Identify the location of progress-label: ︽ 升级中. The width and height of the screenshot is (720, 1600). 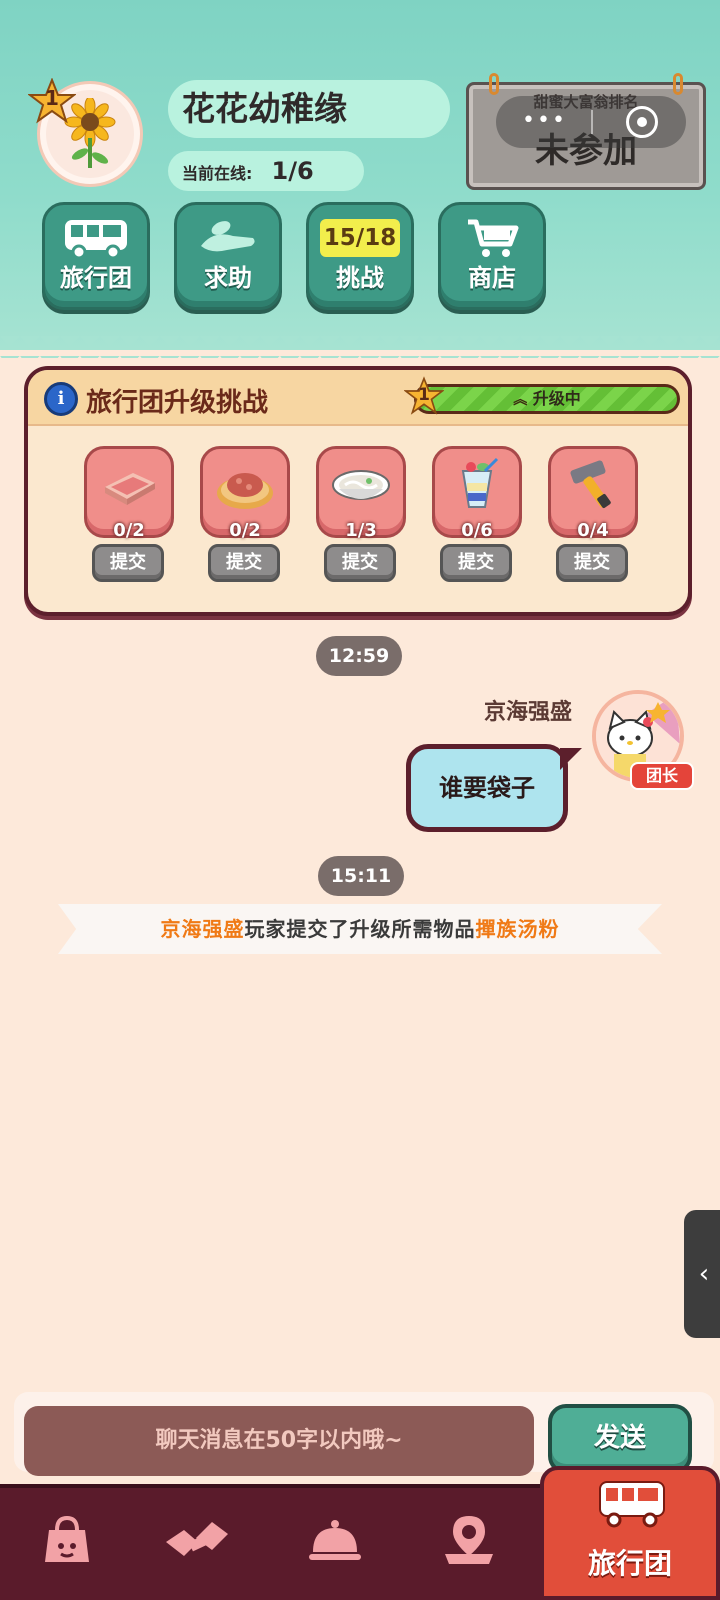
(547, 399).